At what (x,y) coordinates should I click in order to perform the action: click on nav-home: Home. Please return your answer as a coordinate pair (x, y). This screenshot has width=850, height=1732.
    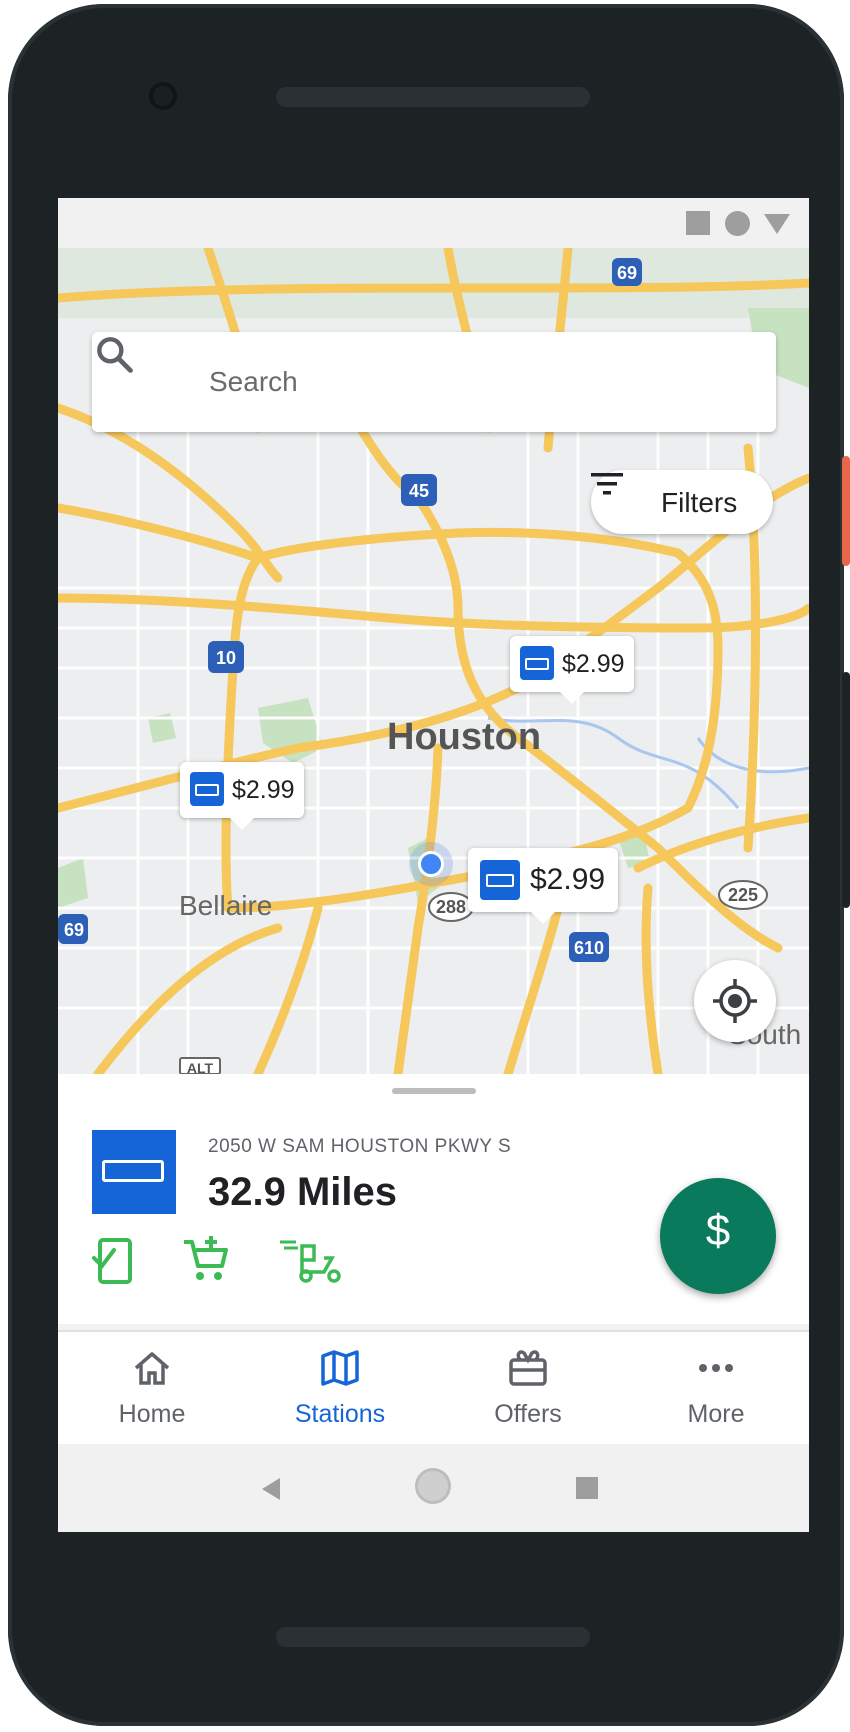
    Looking at the image, I should click on (152, 1389).